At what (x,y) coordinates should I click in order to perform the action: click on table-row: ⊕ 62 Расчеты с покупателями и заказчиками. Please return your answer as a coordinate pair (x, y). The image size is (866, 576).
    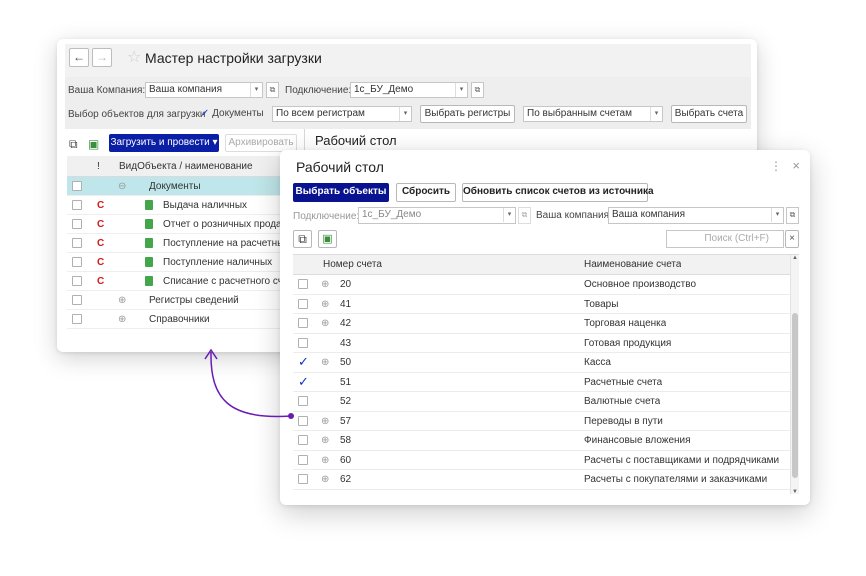
    Looking at the image, I should click on (546, 480).